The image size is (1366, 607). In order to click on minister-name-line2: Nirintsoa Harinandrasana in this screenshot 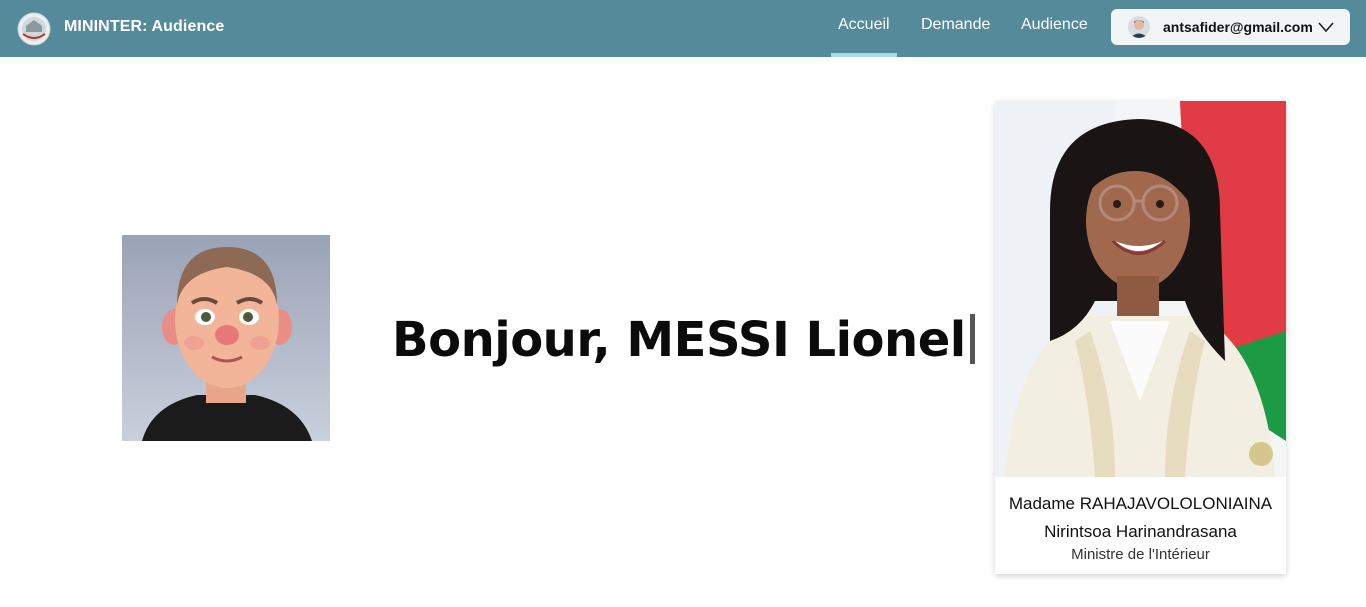, I will do `click(1140, 531)`.